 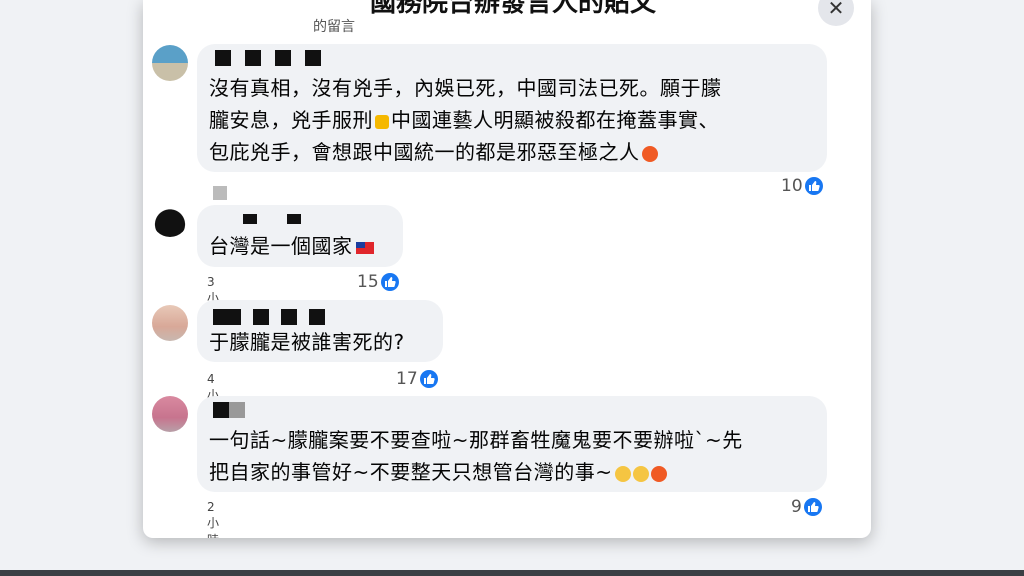 What do you see at coordinates (334, 27) in the screenshot?
I see `dialog-subtitle: 的留言` at bounding box center [334, 27].